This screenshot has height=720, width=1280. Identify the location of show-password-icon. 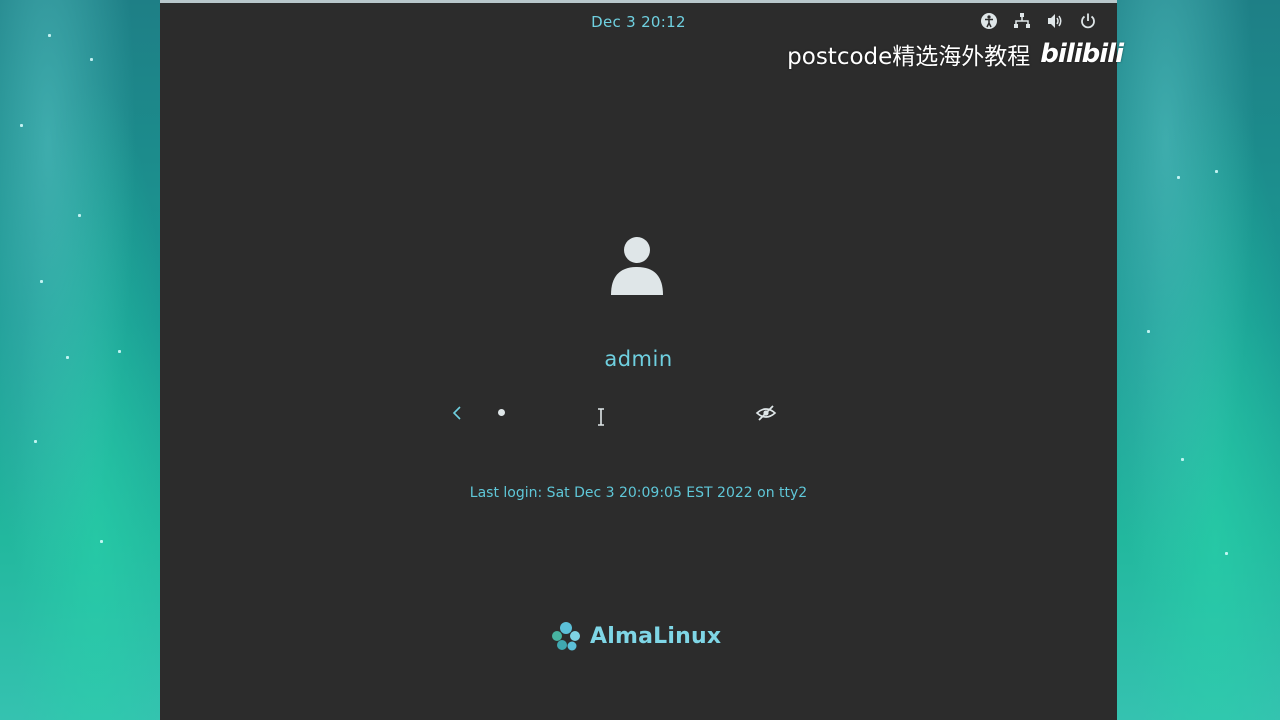
(766, 413).